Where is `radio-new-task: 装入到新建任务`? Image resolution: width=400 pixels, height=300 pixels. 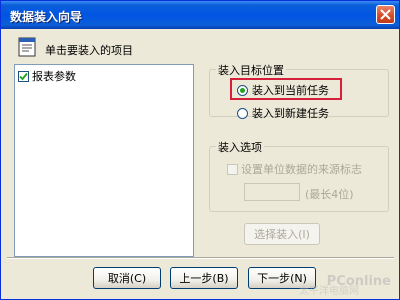 radio-new-task: 装入到新建任务 is located at coordinates (283, 113).